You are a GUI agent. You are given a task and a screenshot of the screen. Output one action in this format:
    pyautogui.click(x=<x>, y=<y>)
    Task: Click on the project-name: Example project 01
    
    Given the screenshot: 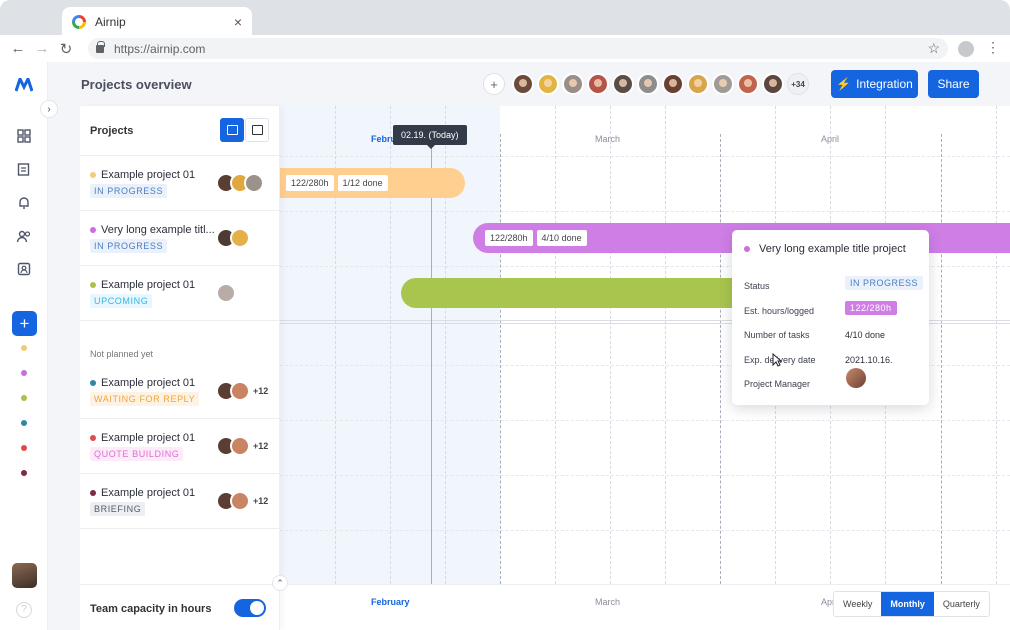 What is the action you would take?
    pyautogui.click(x=142, y=383)
    